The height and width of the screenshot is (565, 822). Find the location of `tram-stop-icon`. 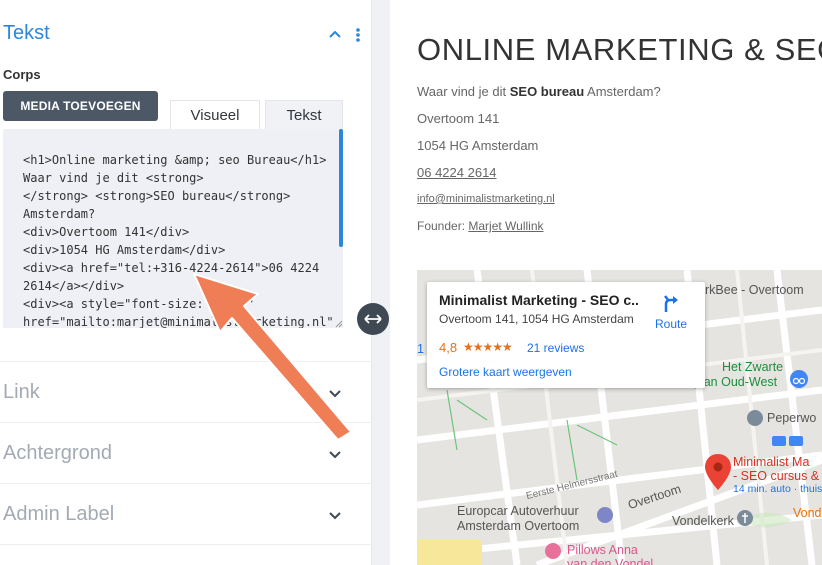

tram-stop-icon is located at coordinates (796, 441).